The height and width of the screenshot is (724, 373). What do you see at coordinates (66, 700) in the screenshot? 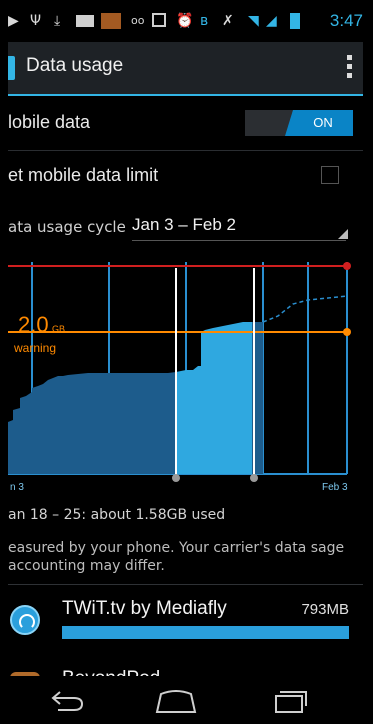
I see `back-icon` at bounding box center [66, 700].